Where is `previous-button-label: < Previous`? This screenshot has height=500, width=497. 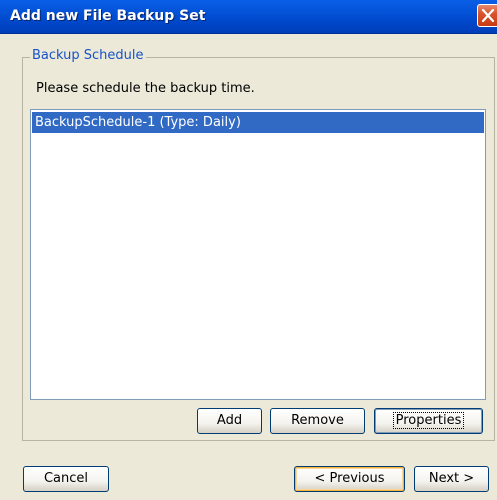
previous-button-label: < Previous is located at coordinates (349, 478).